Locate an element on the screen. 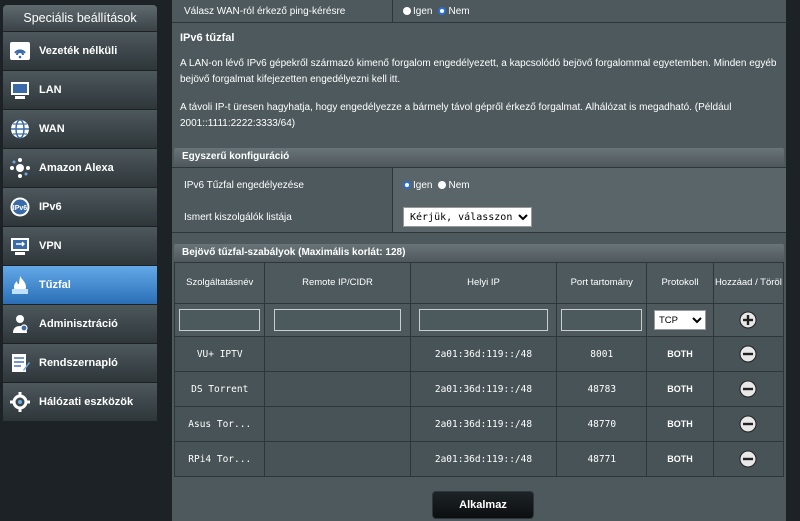 The image size is (800, 521). table-row: Asus Tor... 2a01:36d:119::/48 48770 BOTH is located at coordinates (479, 424).